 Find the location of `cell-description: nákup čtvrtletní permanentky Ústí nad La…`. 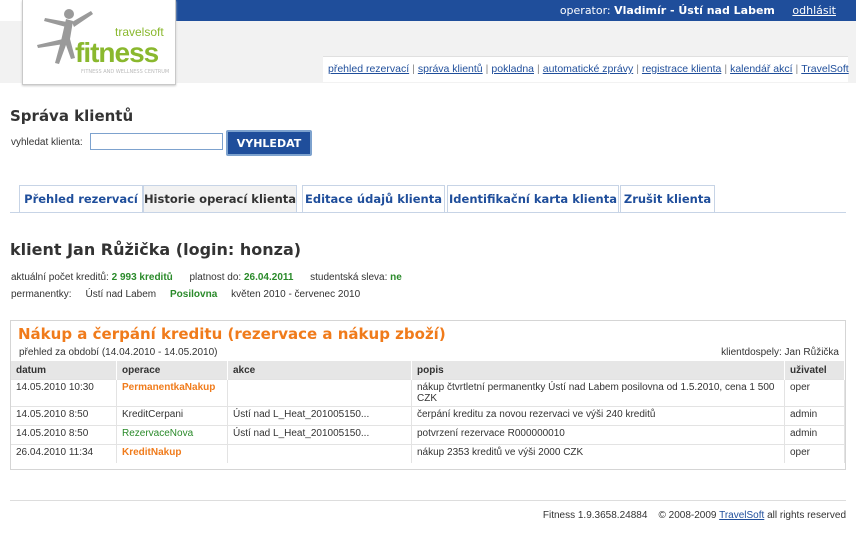

cell-description: nákup čtvrtletní permanentky Ústí nad La… is located at coordinates (598, 393).